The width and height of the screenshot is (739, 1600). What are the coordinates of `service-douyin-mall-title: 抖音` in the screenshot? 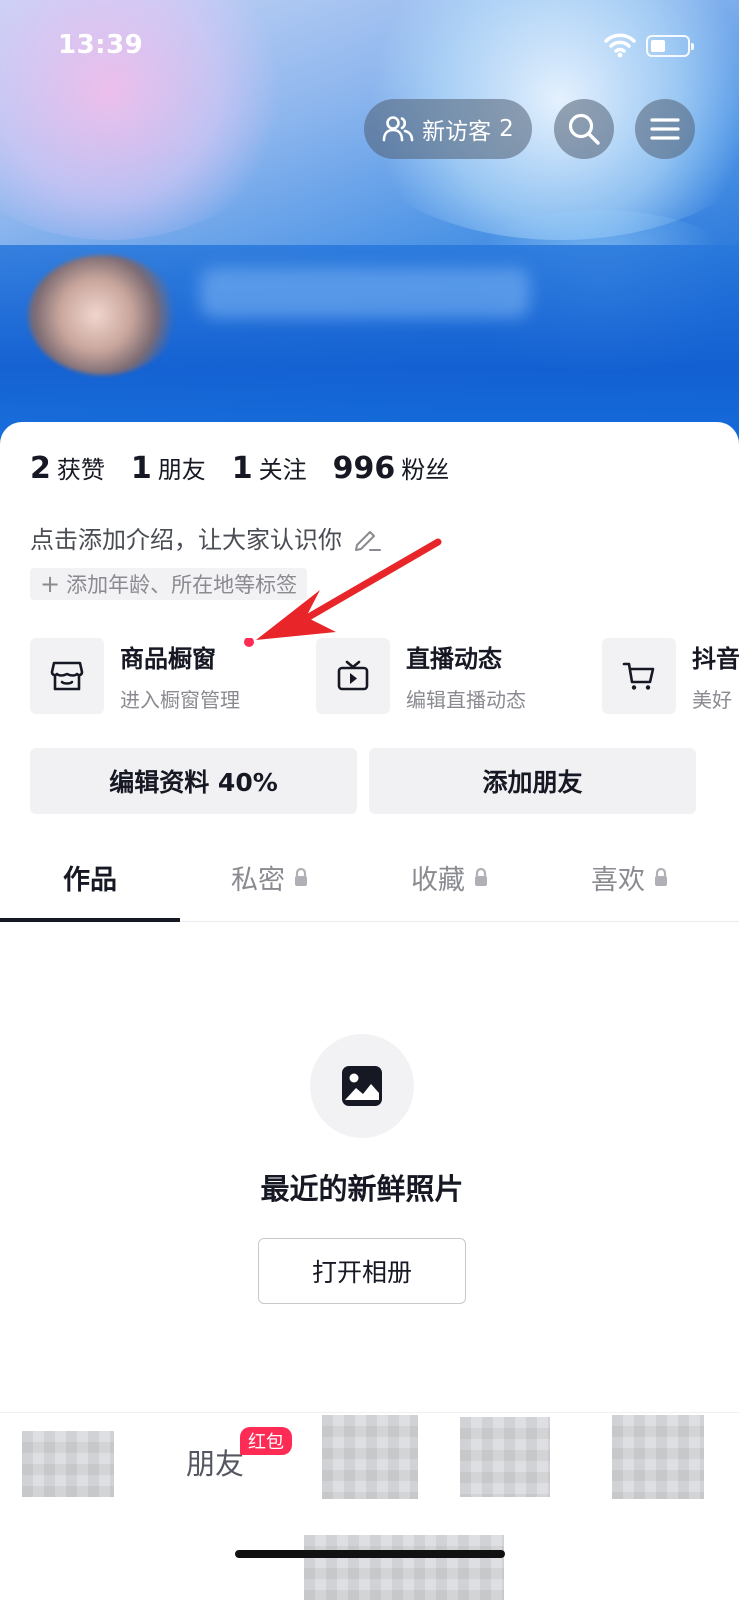 It's located at (715, 659).